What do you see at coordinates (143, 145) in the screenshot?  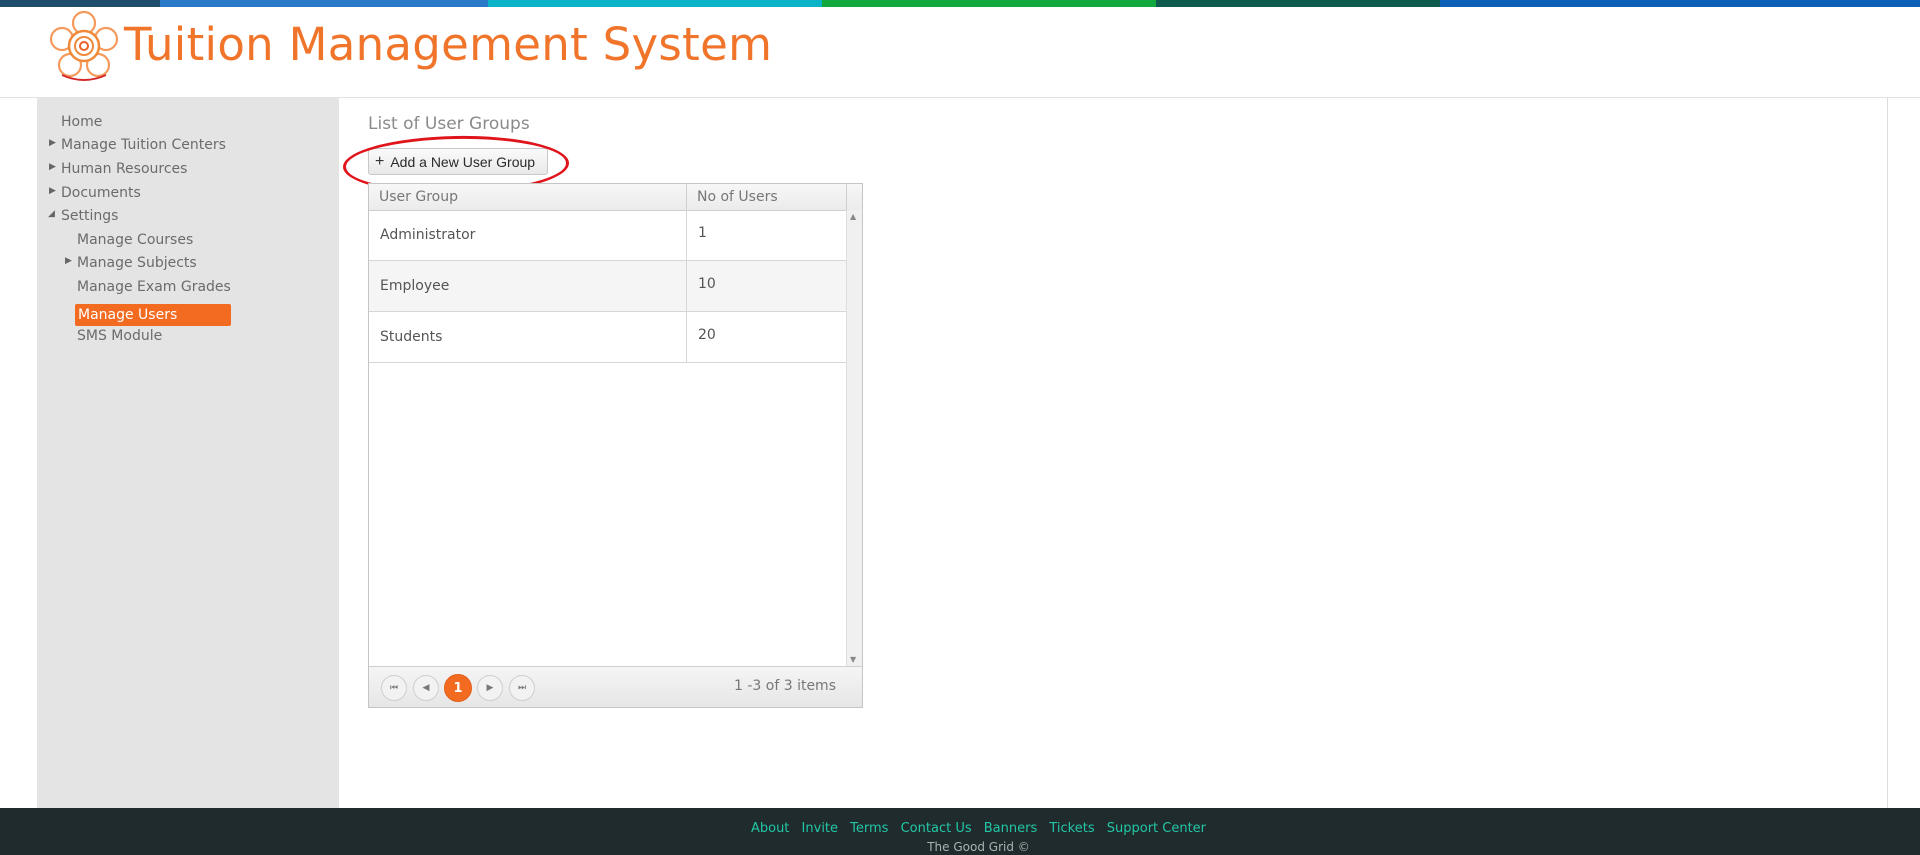 I see `sidebar-item-manage-tuition-centers: Manage Tuition Centers` at bounding box center [143, 145].